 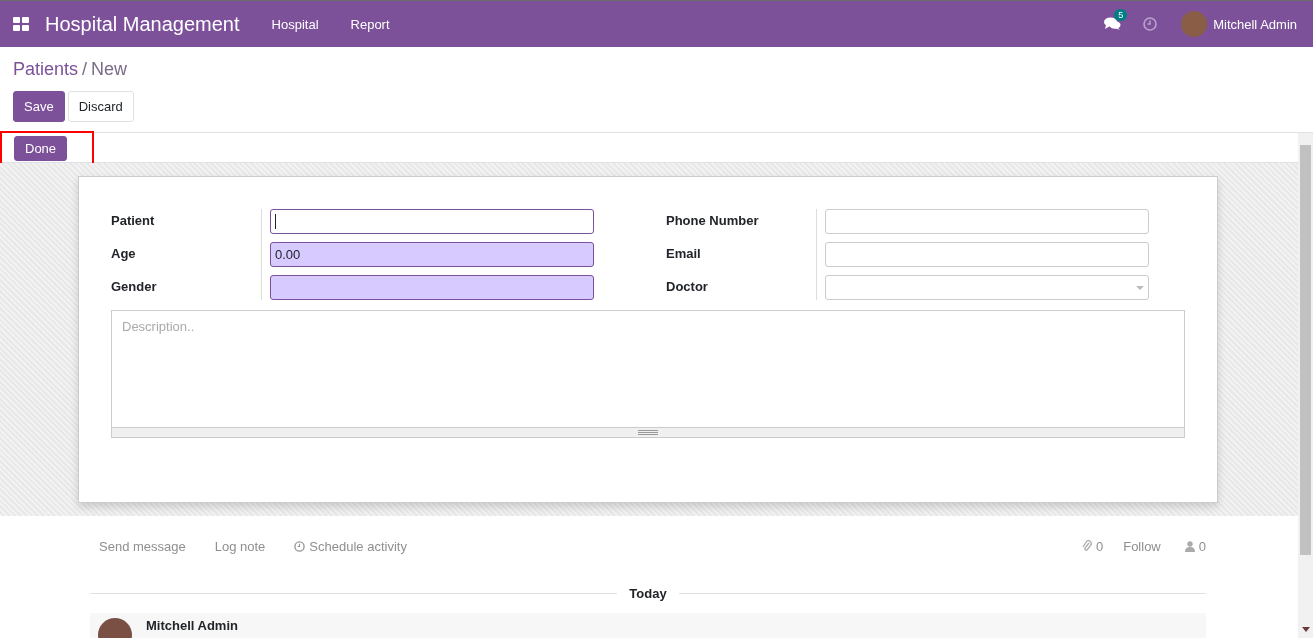 I want to click on scrollbar, so click(x=1305, y=385).